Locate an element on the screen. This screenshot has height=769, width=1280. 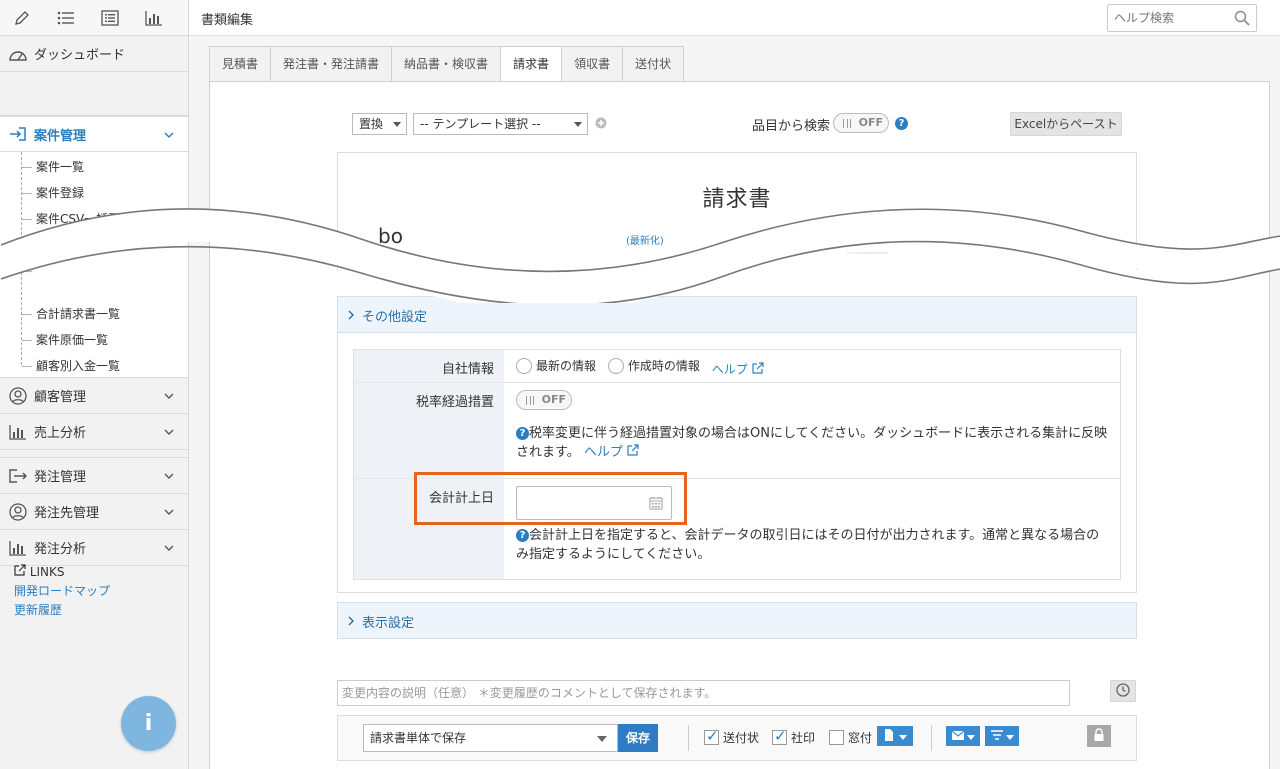
clock-icon is located at coordinates (1123, 691).